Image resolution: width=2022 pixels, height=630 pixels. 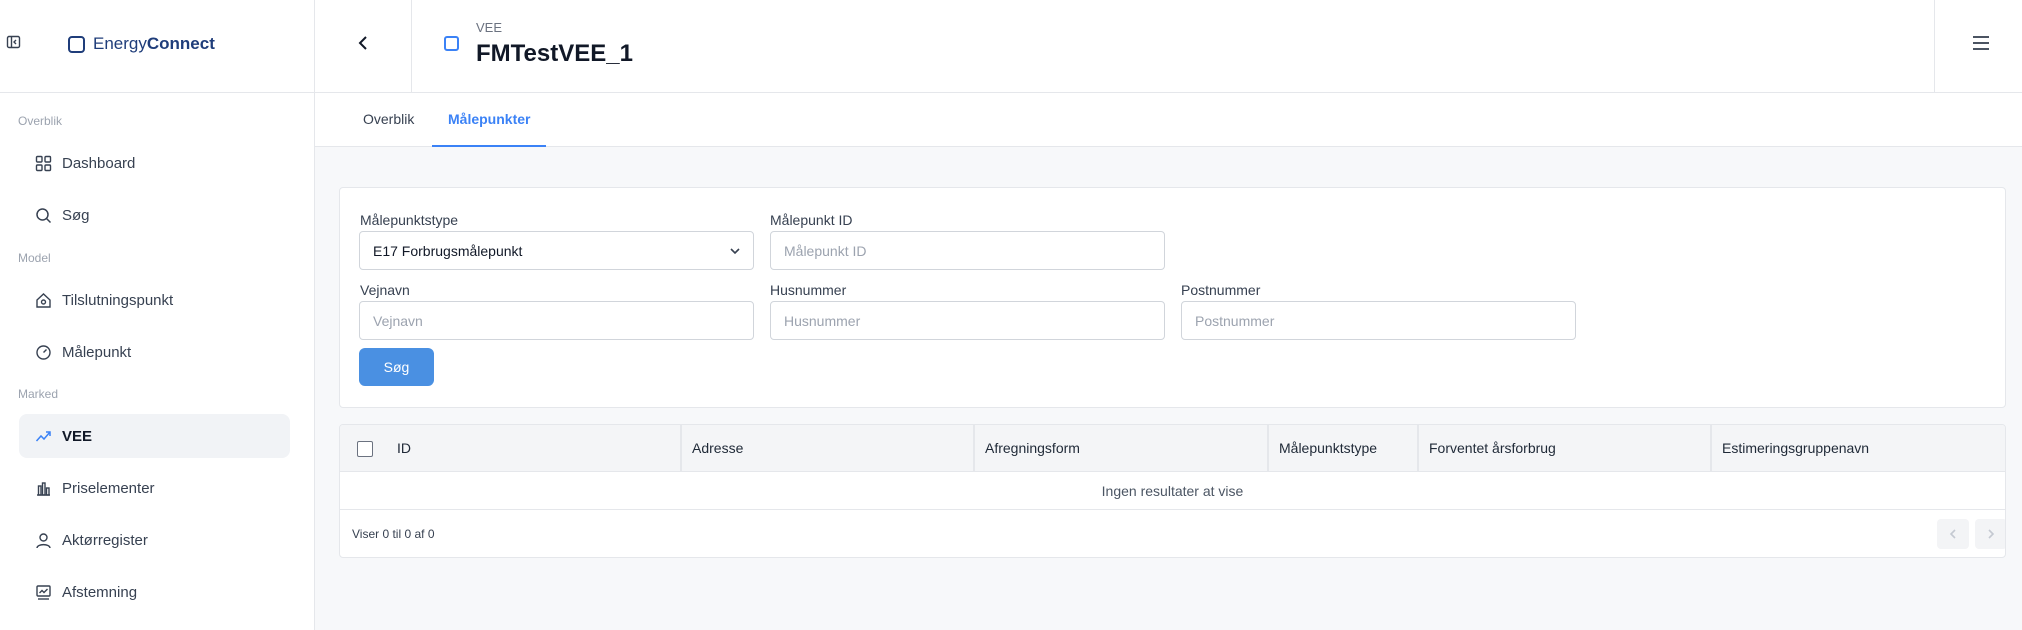 What do you see at coordinates (154, 352) in the screenshot?
I see `sidebar-item-malepunkt: Målepunkt` at bounding box center [154, 352].